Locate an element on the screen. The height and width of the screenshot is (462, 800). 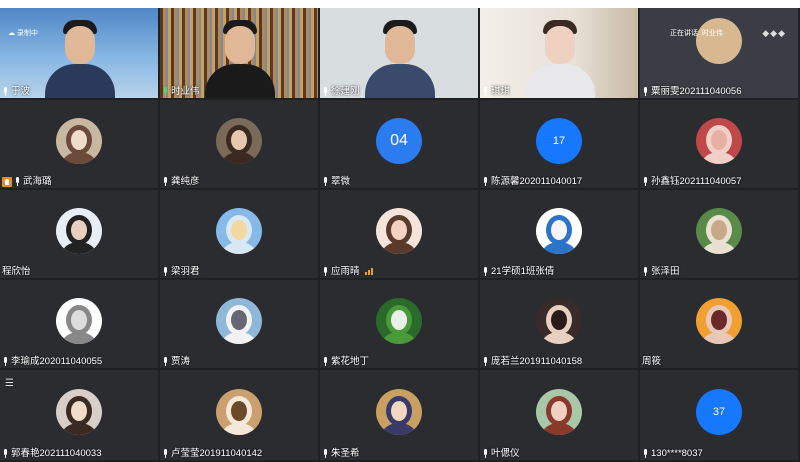
participant-tile: 庞若兰201911040158 is located at coordinates (559, 324).